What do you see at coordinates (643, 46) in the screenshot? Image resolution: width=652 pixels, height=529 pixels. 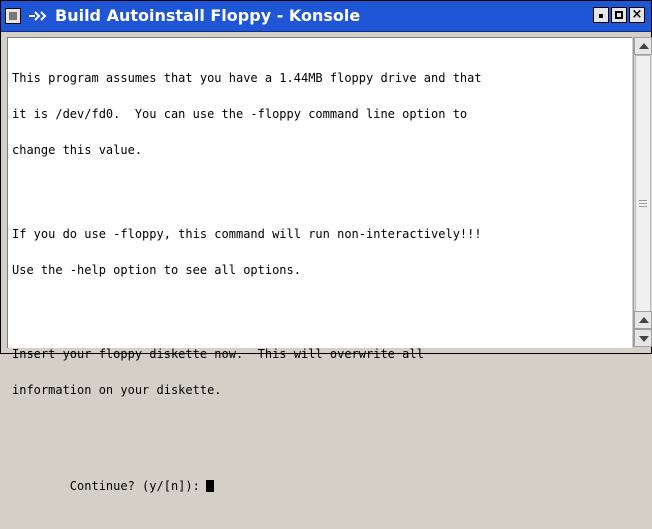 I see `scroll-up-arrow-icon` at bounding box center [643, 46].